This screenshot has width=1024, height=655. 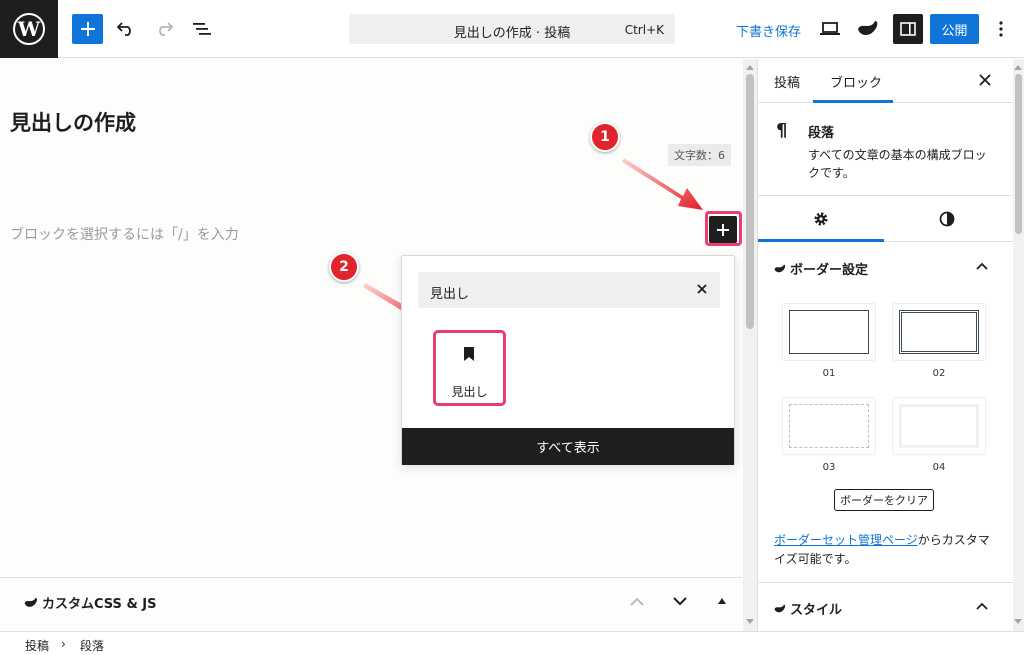 I want to click on more-vertical-icon, so click(x=1001, y=29).